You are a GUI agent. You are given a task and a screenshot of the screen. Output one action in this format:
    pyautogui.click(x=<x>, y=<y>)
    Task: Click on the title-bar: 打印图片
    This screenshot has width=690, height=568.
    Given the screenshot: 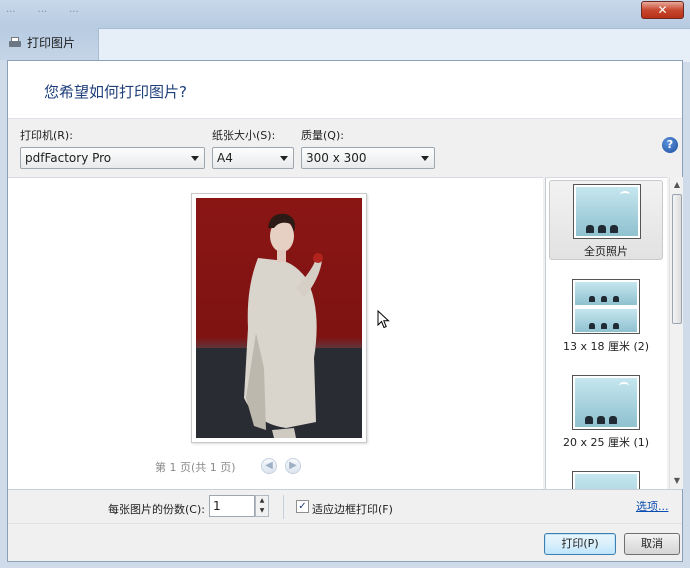 What is the action you would take?
    pyautogui.click(x=41, y=42)
    